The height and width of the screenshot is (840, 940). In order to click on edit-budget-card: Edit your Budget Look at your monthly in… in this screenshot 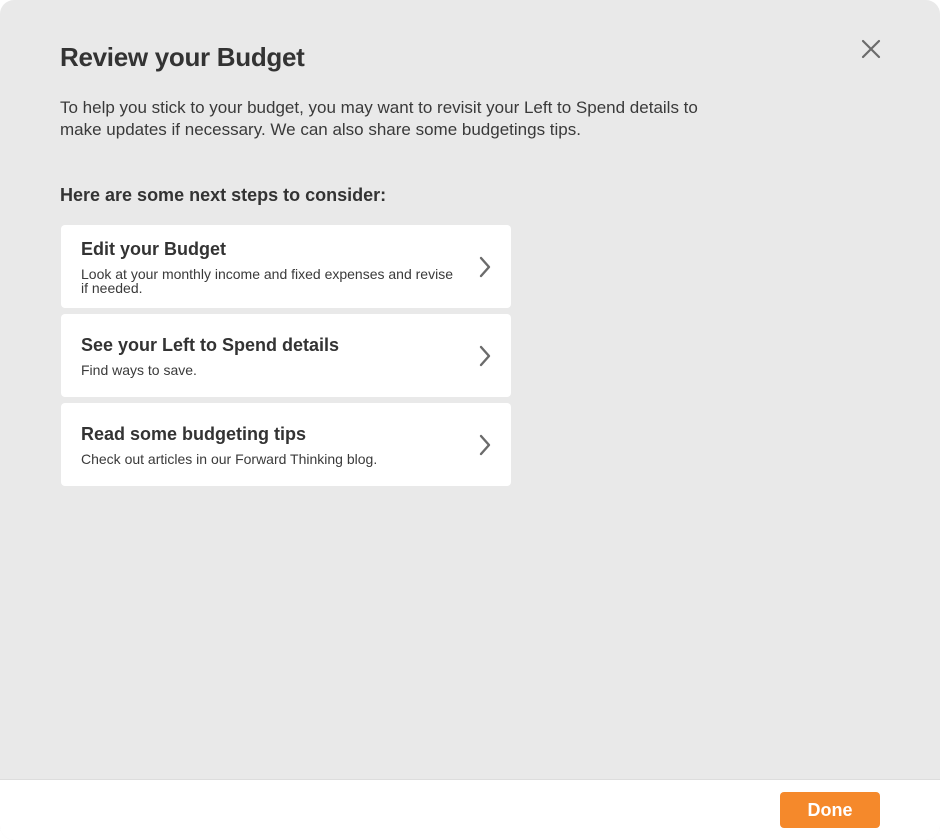, I will do `click(286, 266)`.